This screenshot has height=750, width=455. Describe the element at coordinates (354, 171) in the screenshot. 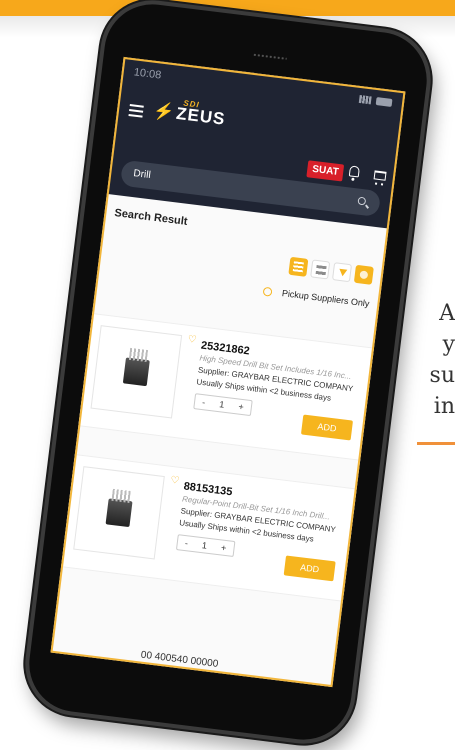

I see `bell-icon` at that location.